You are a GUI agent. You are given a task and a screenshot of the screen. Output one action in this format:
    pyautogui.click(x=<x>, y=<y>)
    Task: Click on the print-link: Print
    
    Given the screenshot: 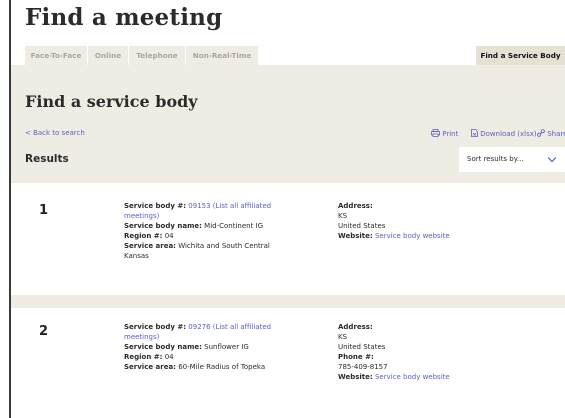 What is the action you would take?
    pyautogui.click(x=444, y=133)
    